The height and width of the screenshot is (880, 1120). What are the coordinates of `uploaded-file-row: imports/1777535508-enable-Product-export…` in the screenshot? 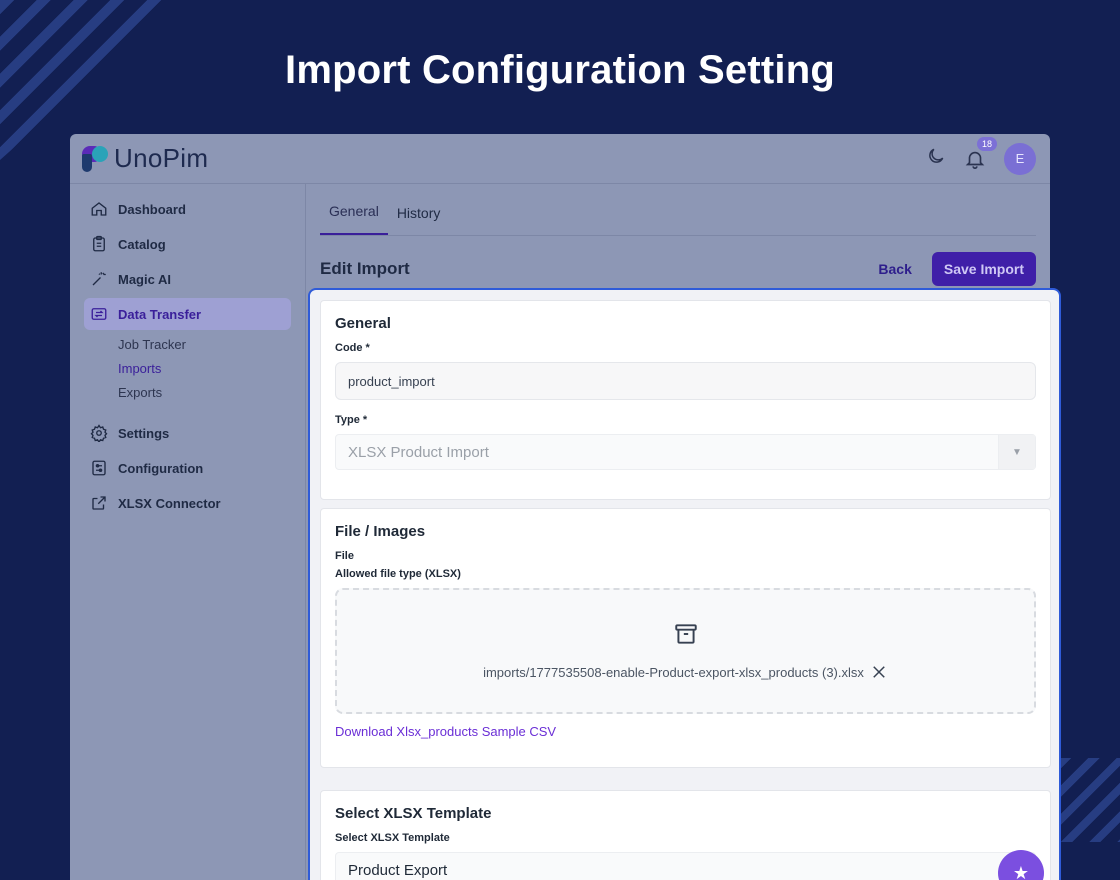 It's located at (685, 672).